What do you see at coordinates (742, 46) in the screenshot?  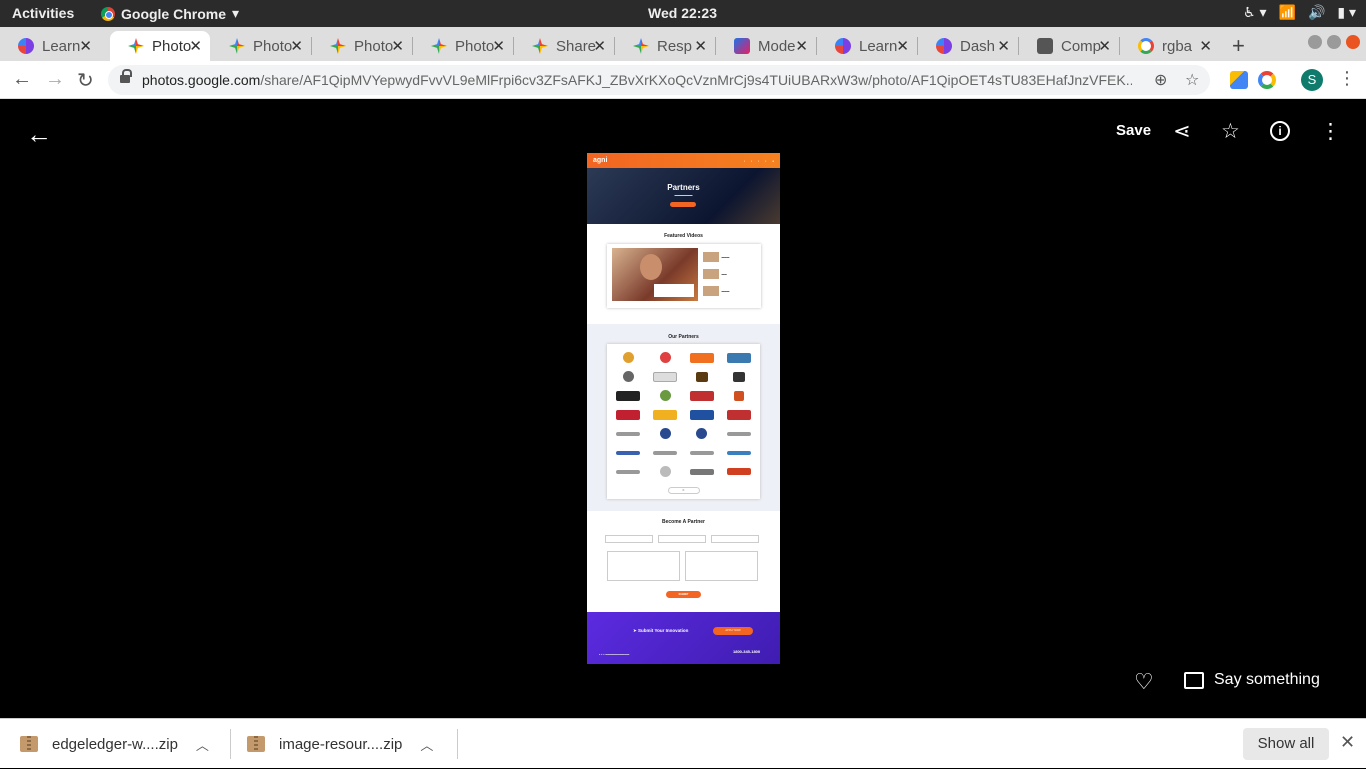 I see `model-icon` at bounding box center [742, 46].